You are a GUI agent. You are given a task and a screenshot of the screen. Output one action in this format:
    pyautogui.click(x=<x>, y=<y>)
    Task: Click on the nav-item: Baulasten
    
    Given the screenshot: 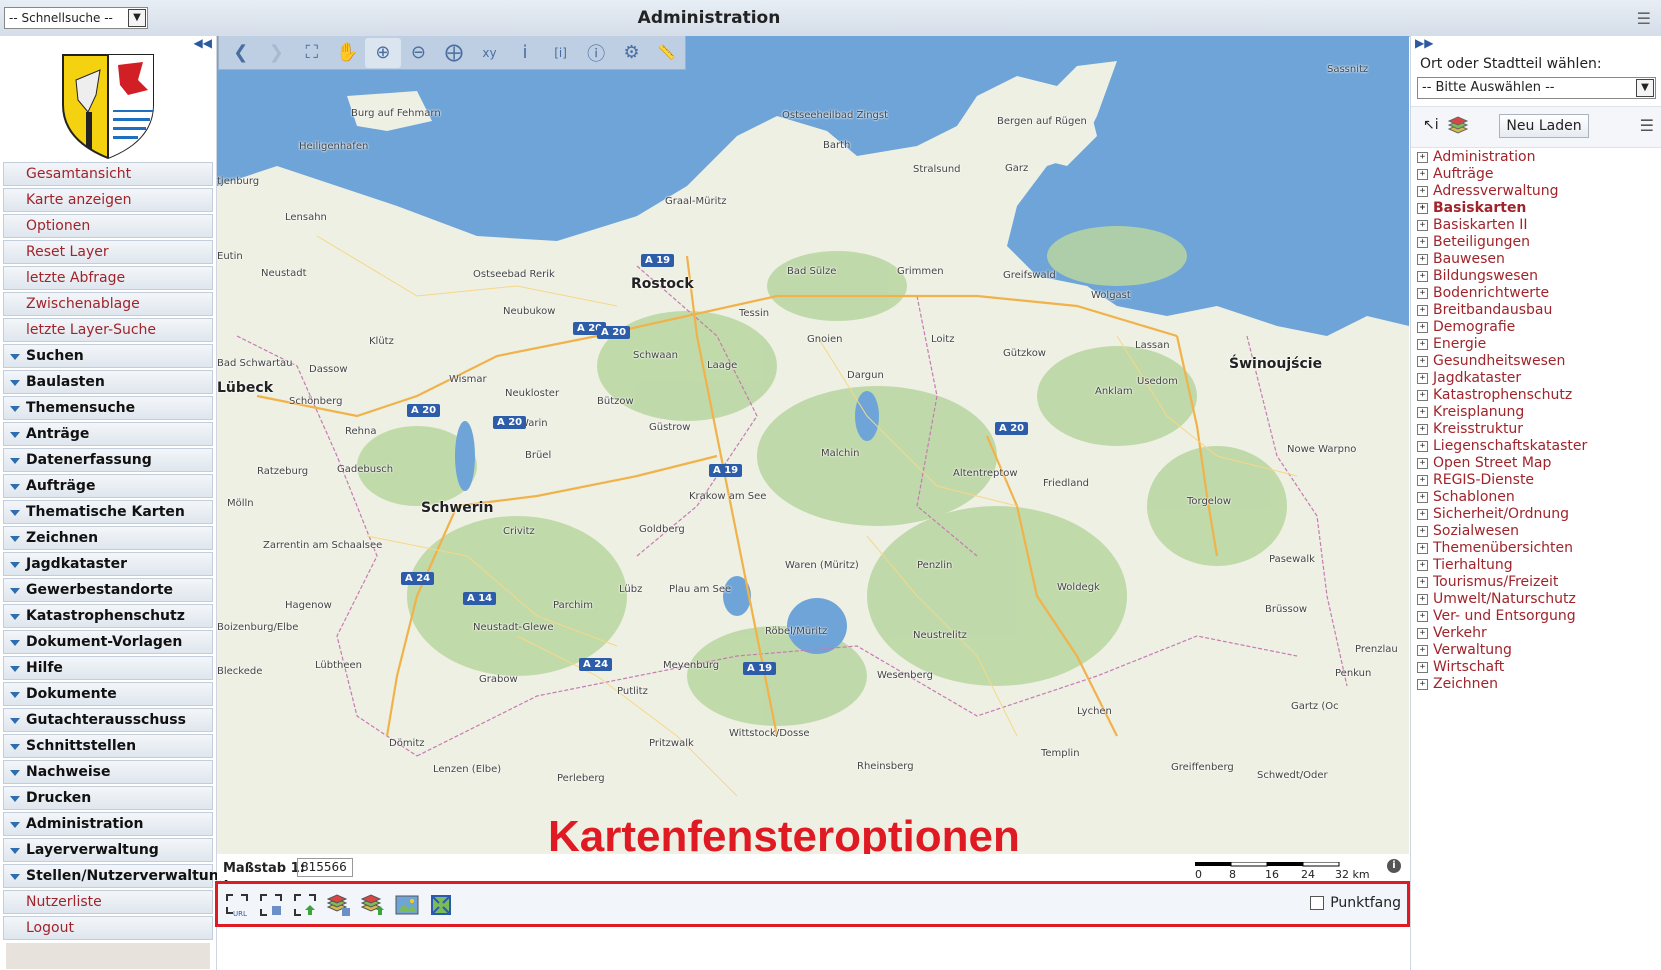 What is the action you would take?
    pyautogui.click(x=108, y=382)
    